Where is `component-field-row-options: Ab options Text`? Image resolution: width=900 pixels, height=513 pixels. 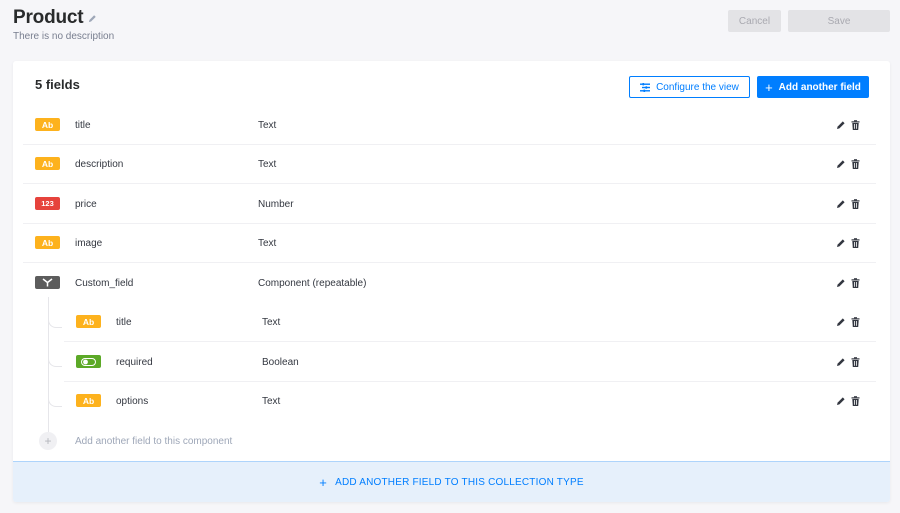
component-field-row-options: Ab options Text is located at coordinates (470, 401).